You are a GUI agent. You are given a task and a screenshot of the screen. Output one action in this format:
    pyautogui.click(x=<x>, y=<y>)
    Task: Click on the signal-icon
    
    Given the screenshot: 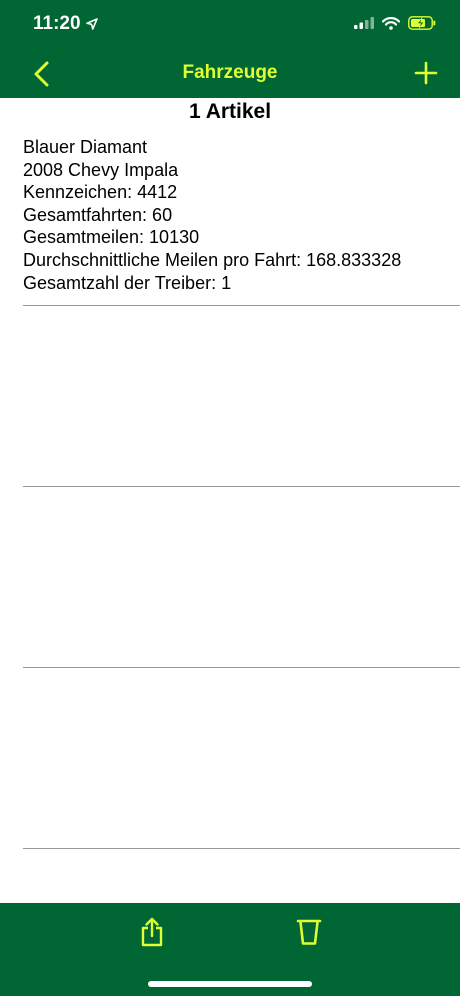 What is the action you would take?
    pyautogui.click(x=364, y=23)
    